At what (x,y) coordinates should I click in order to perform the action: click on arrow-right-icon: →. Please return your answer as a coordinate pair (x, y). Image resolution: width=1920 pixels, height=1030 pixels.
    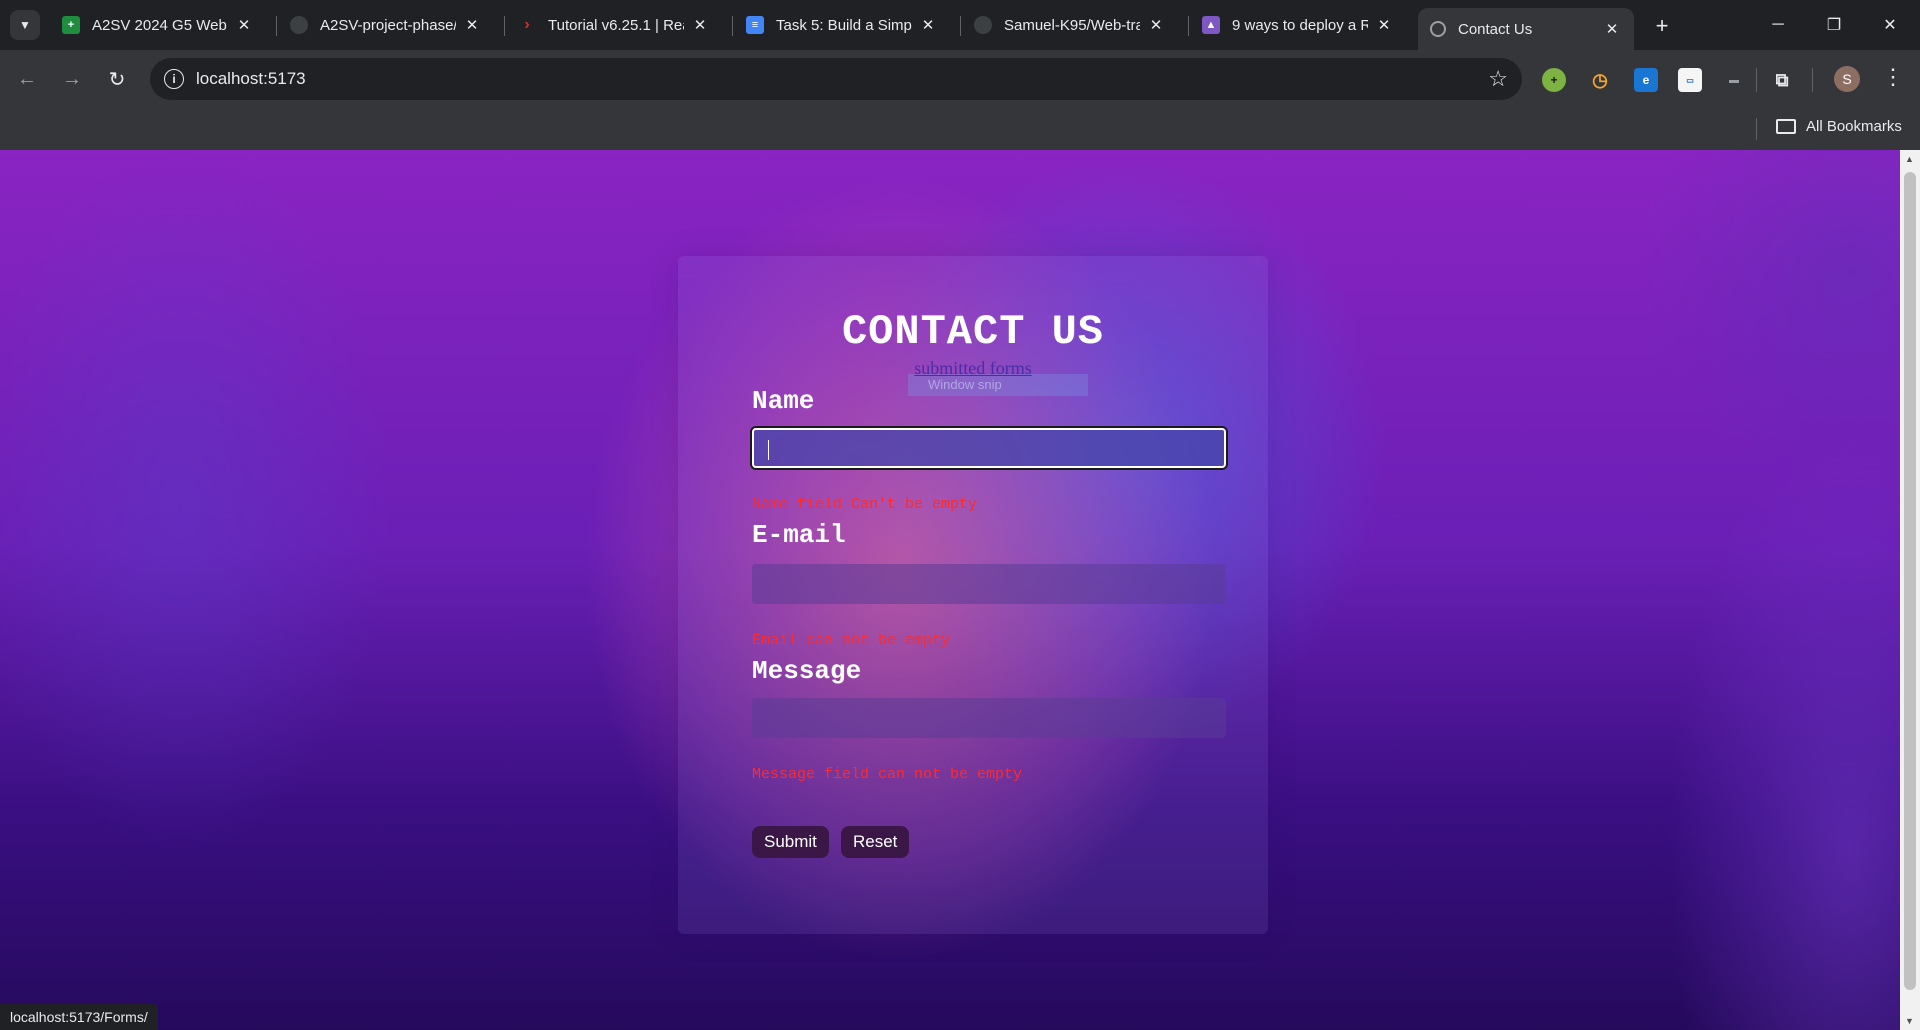
    Looking at the image, I should click on (72, 78).